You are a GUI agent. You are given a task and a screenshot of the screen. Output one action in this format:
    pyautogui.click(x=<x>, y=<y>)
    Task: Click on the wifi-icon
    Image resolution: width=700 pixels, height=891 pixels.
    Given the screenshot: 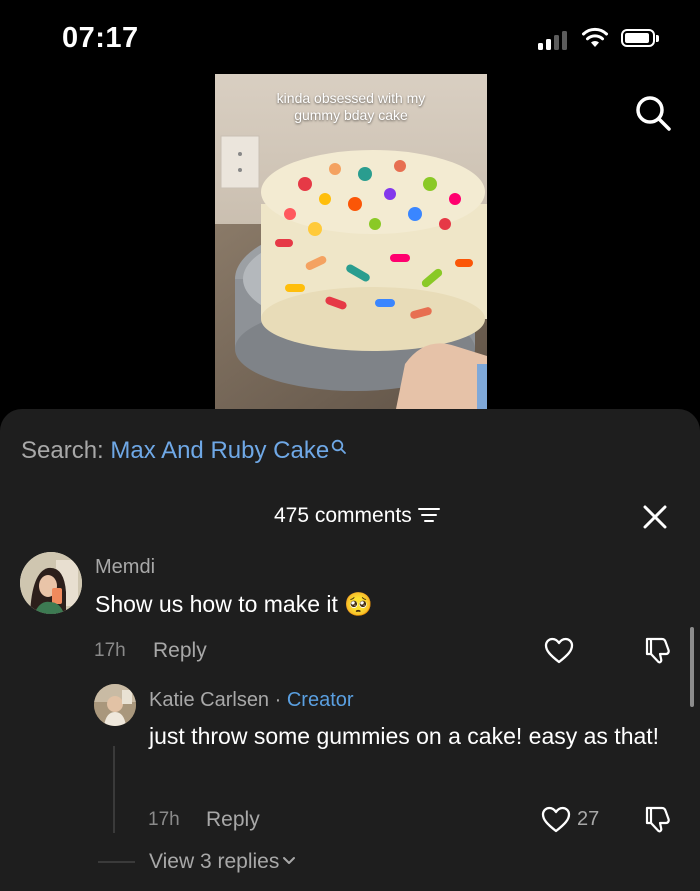 What is the action you would take?
    pyautogui.click(x=595, y=37)
    